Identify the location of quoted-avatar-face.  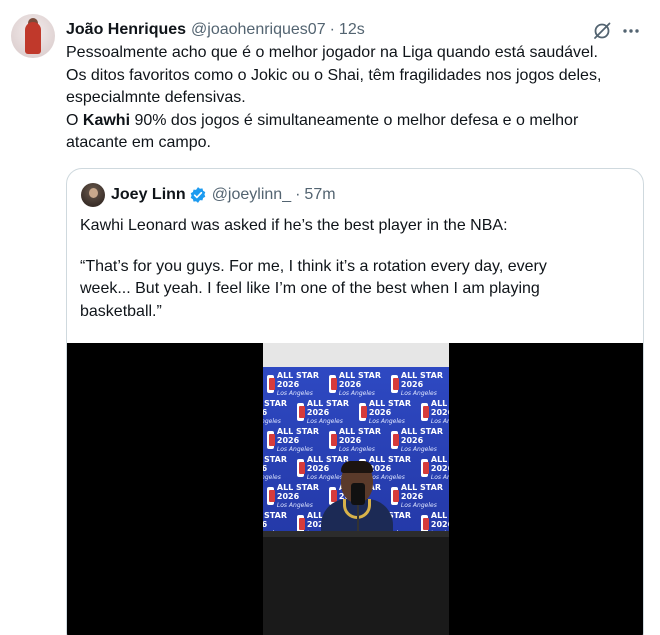
(93, 193).